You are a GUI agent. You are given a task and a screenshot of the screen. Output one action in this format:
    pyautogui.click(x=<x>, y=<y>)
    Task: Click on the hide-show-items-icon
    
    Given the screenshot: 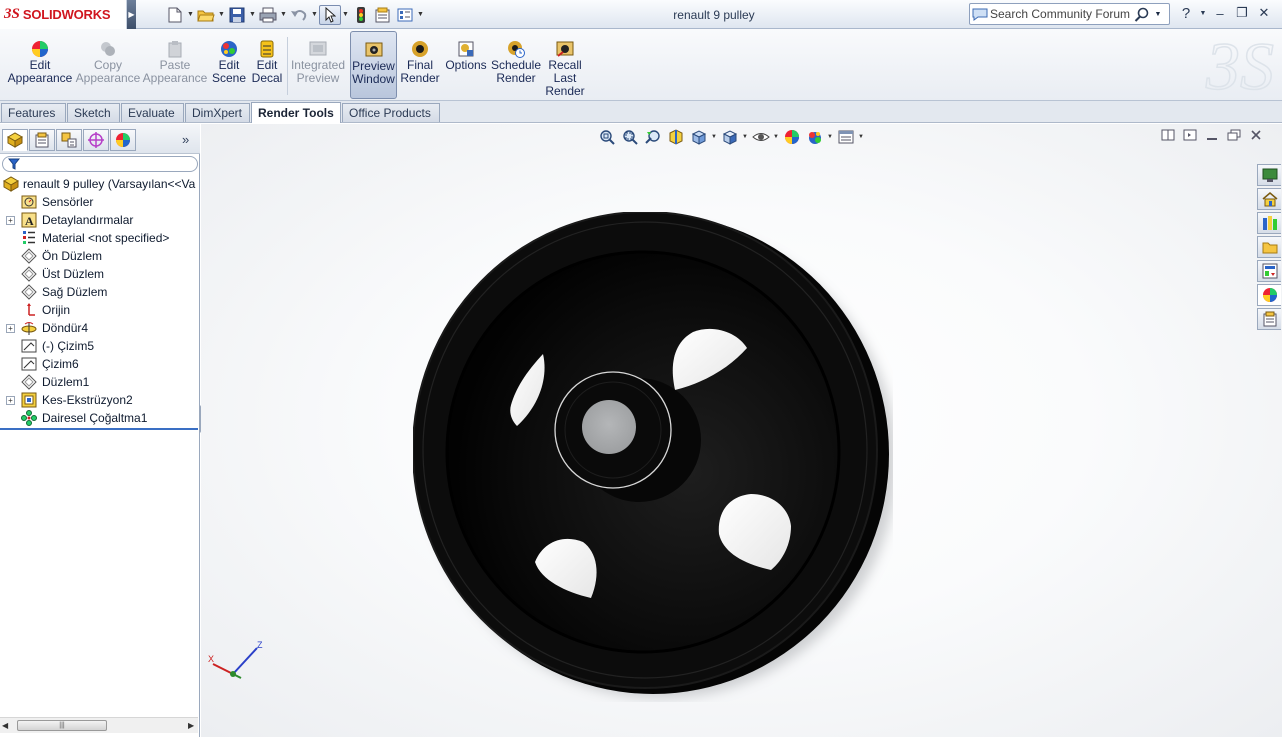 What is the action you would take?
    pyautogui.click(x=761, y=137)
    